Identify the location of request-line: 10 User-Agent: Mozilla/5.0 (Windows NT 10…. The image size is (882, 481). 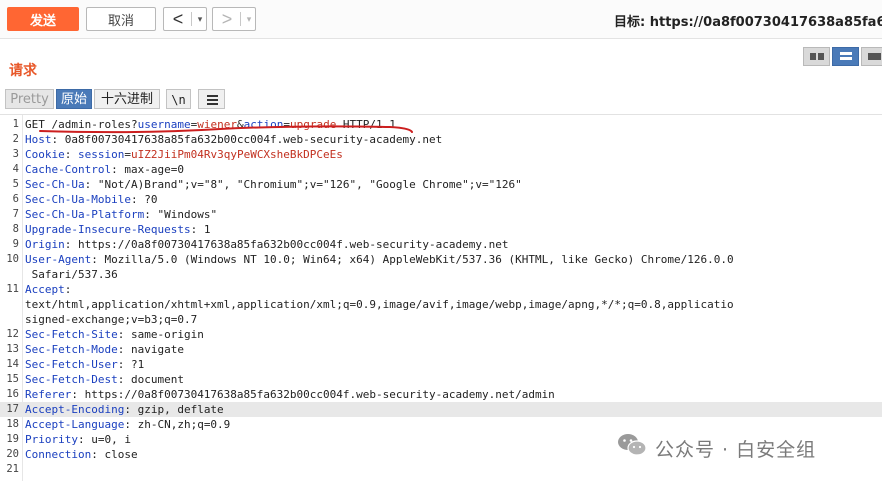
(441, 259).